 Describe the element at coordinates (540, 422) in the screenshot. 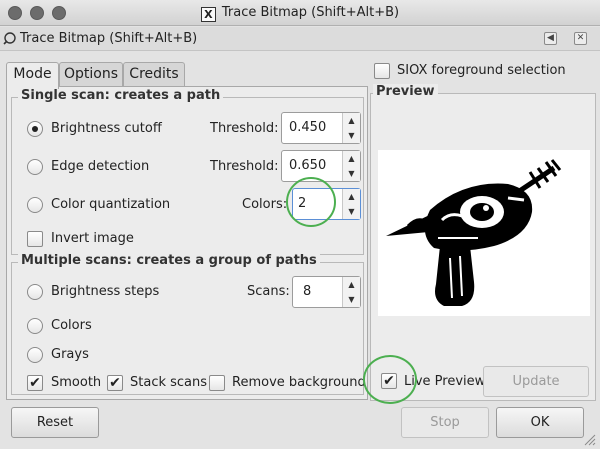

I see `ok-button: OK` at that location.